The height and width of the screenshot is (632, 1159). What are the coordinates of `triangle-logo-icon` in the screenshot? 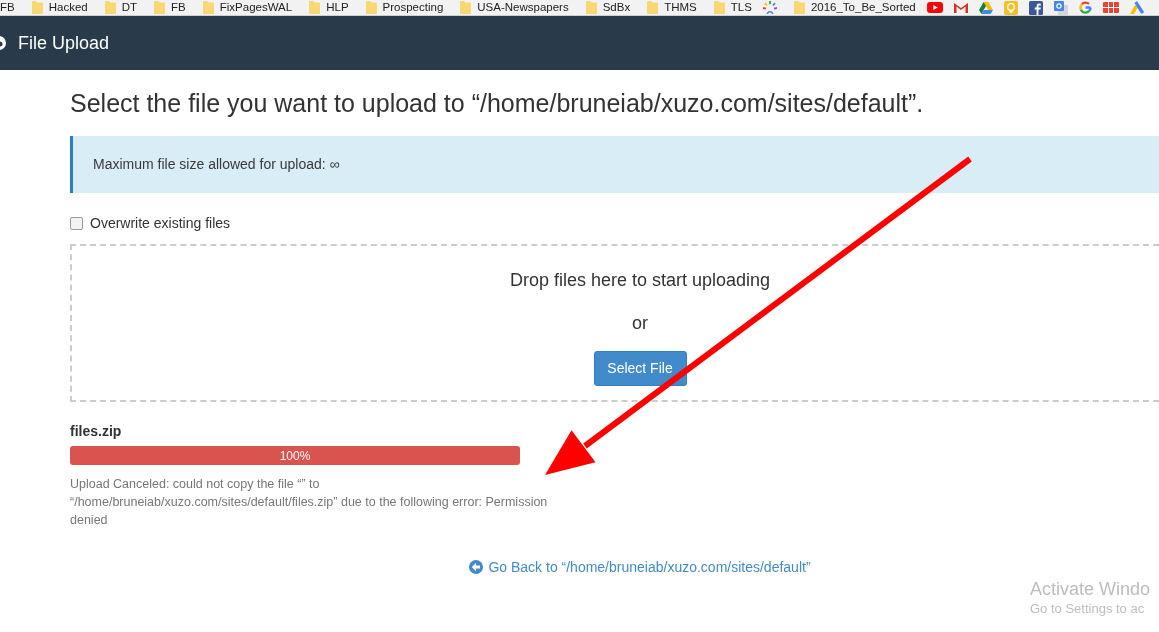 It's located at (1136, 7).